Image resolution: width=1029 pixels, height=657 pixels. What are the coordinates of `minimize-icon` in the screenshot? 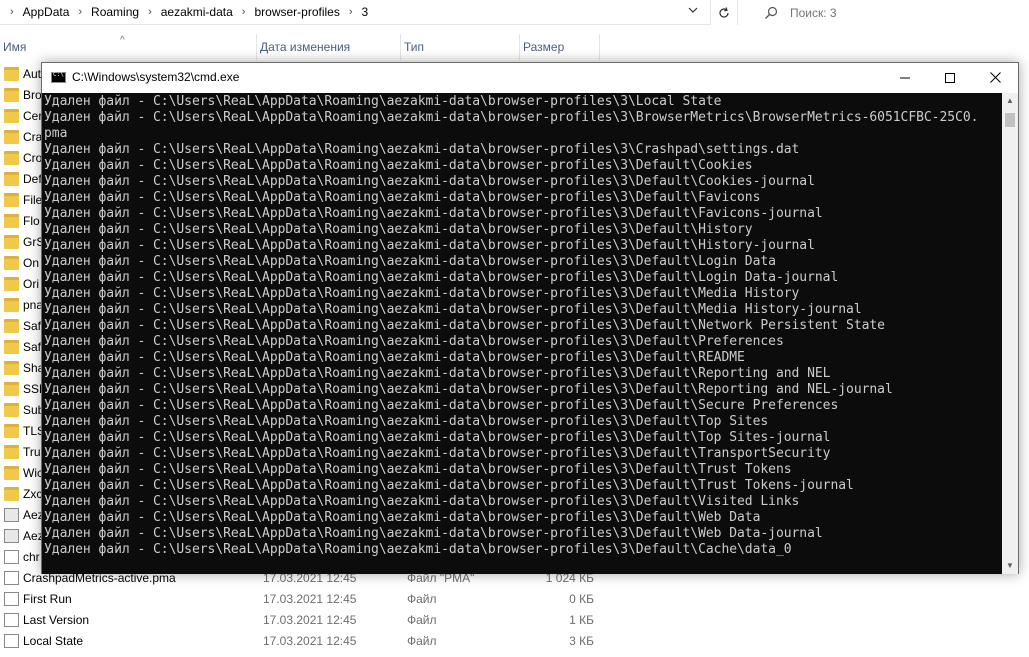 It's located at (905, 77).